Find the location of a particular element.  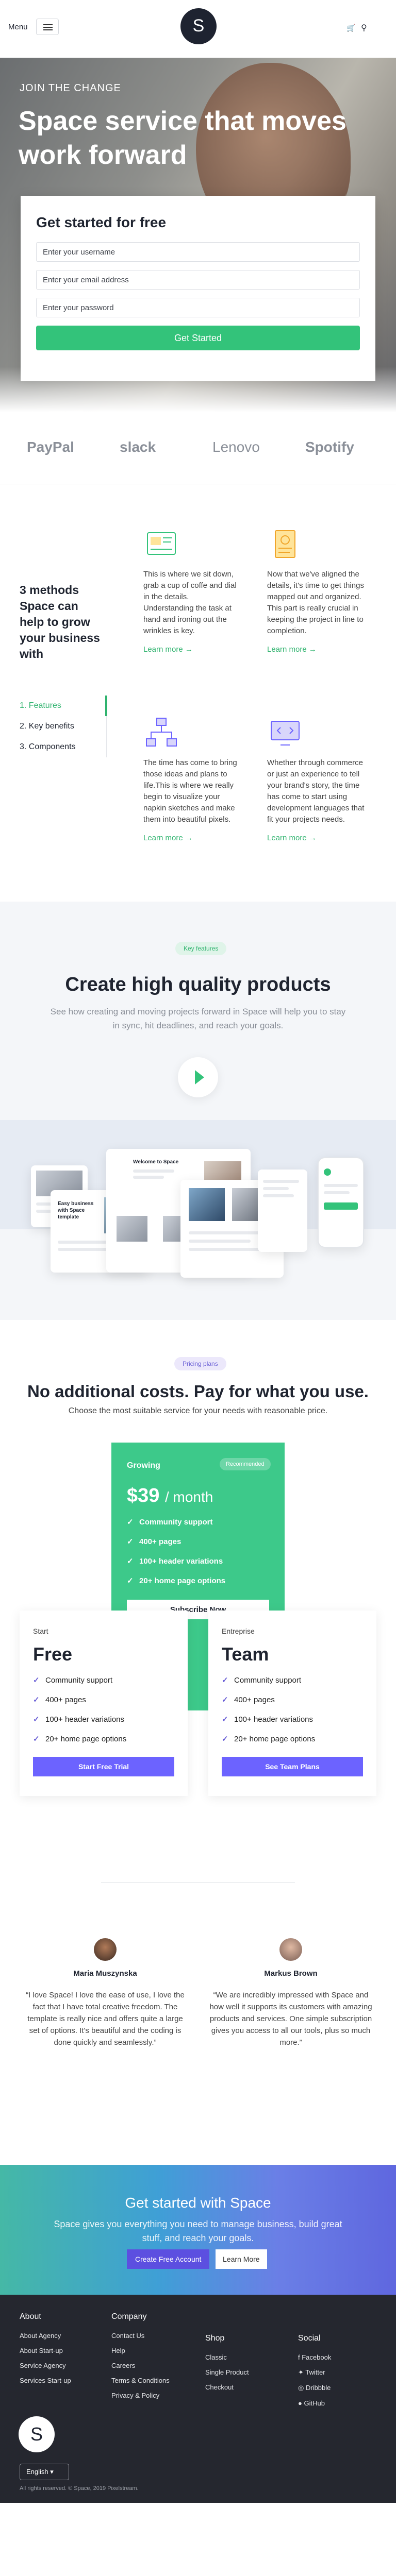

start-free-trial-button: Start Free Trial is located at coordinates (103, 1766).